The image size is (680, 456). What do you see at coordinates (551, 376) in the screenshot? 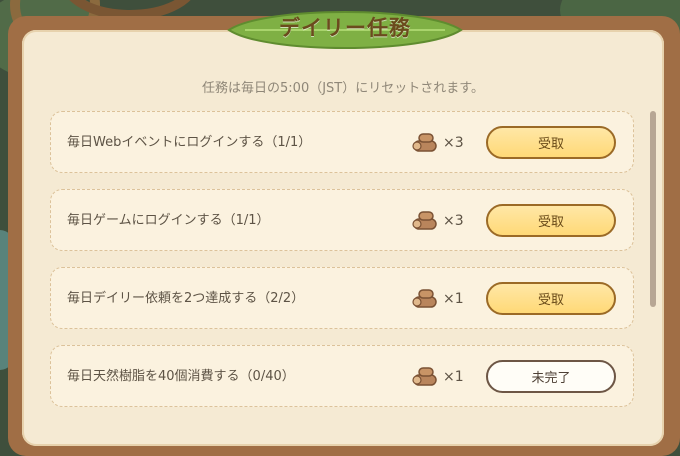
I see `incomplete-button: 未完了` at bounding box center [551, 376].